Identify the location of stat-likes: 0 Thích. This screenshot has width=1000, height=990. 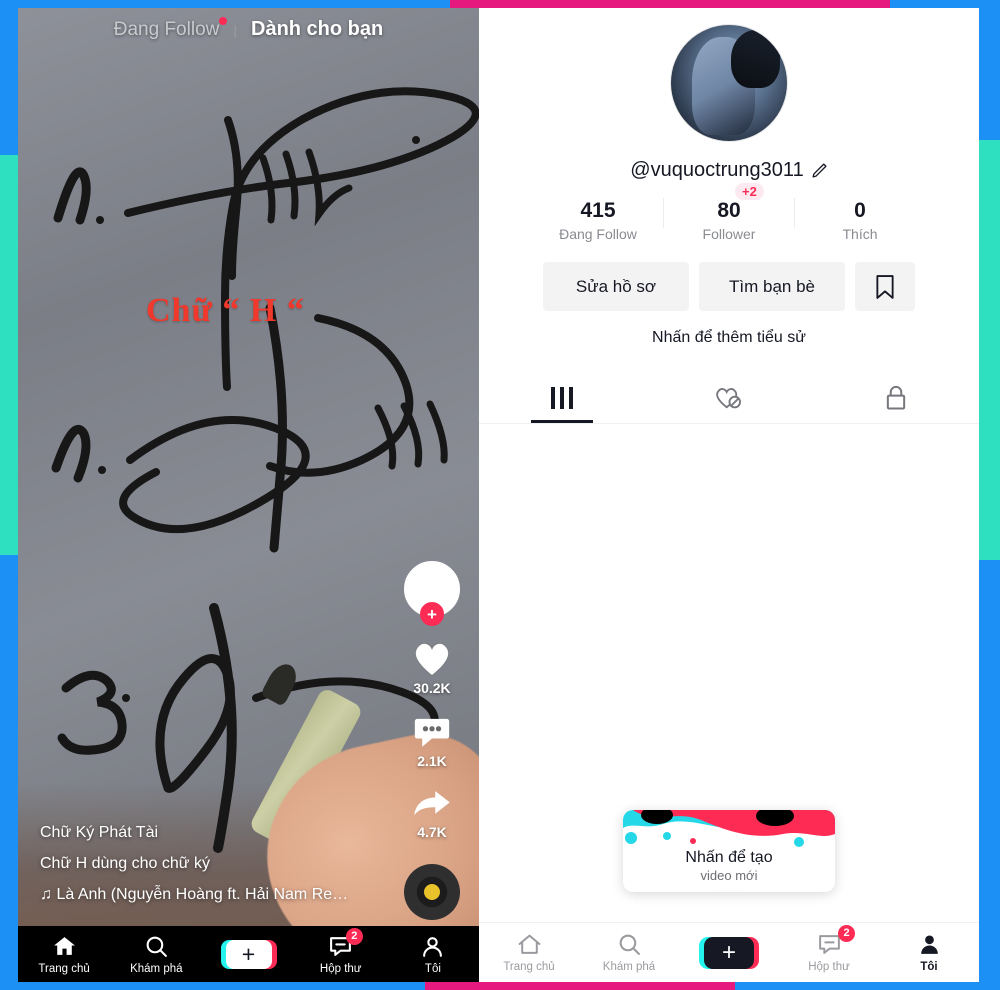
(860, 220).